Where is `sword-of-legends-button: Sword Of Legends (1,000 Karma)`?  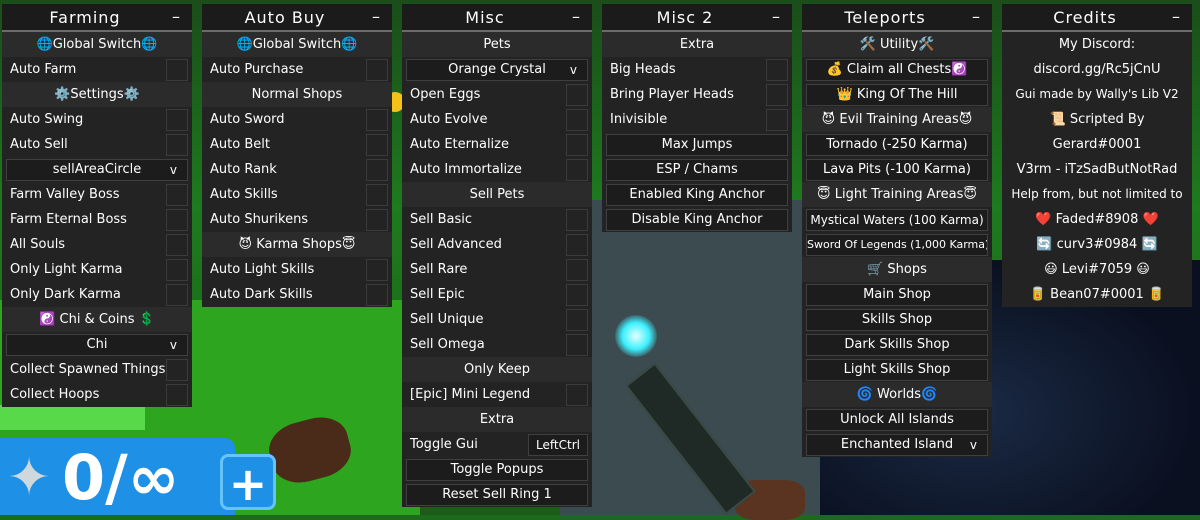 sword-of-legends-button: Sword Of Legends (1,000 Karma) is located at coordinates (897, 244).